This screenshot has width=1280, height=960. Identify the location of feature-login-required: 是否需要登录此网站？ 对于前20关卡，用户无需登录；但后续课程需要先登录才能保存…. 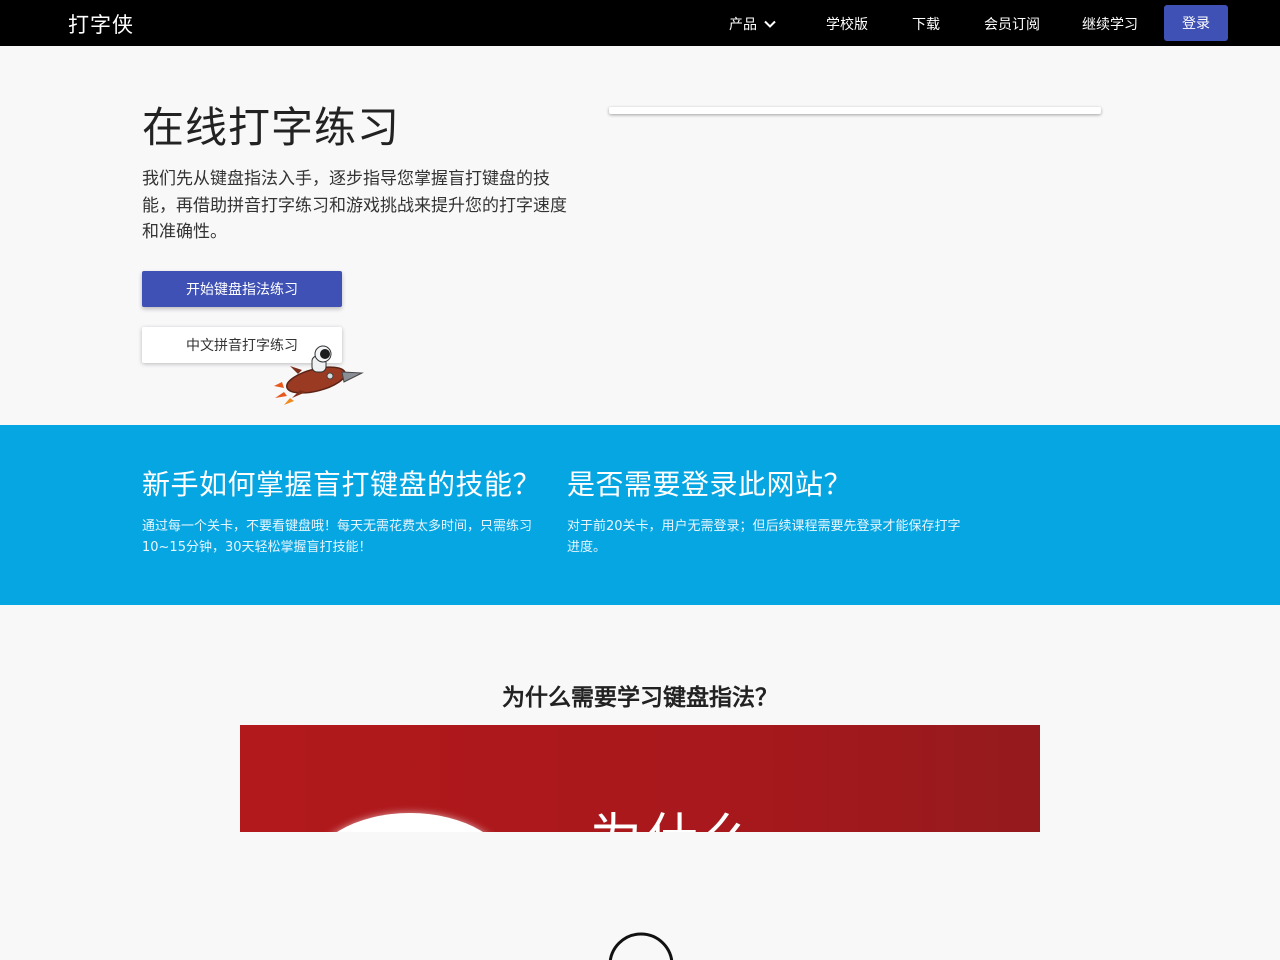
(767, 510).